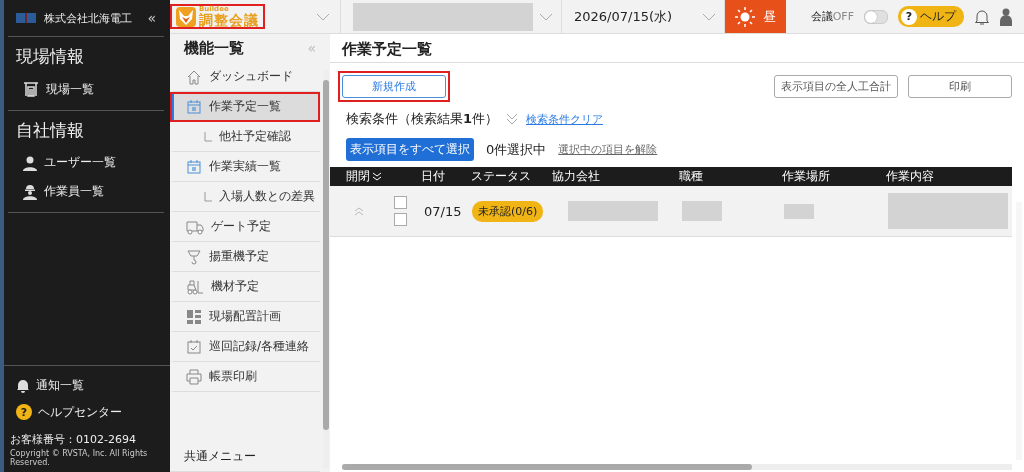  I want to click on logo-icon, so click(26, 18).